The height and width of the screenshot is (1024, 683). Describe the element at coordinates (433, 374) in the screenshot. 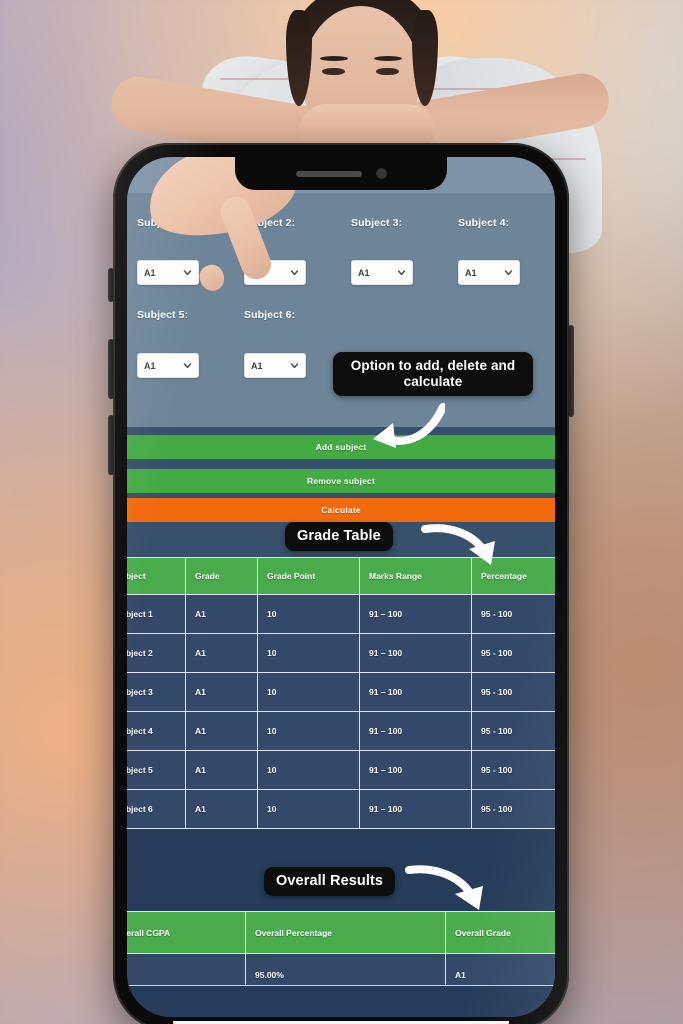

I see `callout-option: Option to add, delete and calculate` at that location.